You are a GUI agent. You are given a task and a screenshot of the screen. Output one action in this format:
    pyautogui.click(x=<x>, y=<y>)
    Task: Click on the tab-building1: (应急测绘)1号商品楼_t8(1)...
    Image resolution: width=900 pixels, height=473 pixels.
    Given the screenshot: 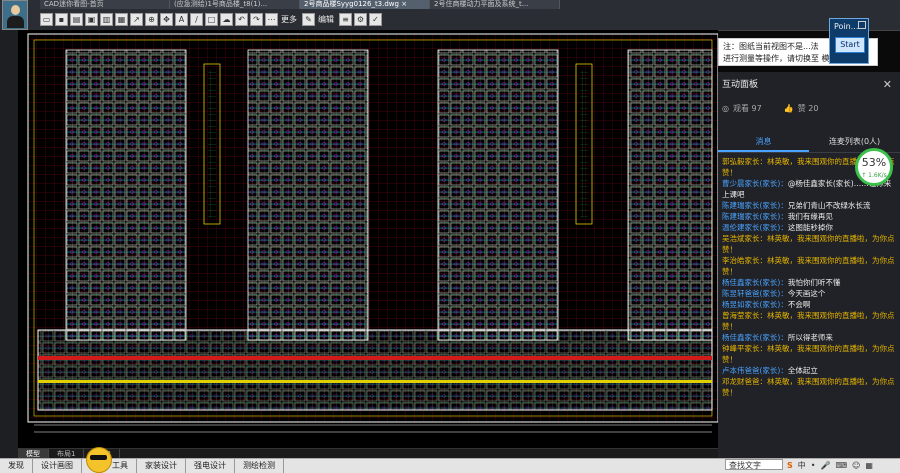 What is the action you would take?
    pyautogui.click(x=235, y=4)
    